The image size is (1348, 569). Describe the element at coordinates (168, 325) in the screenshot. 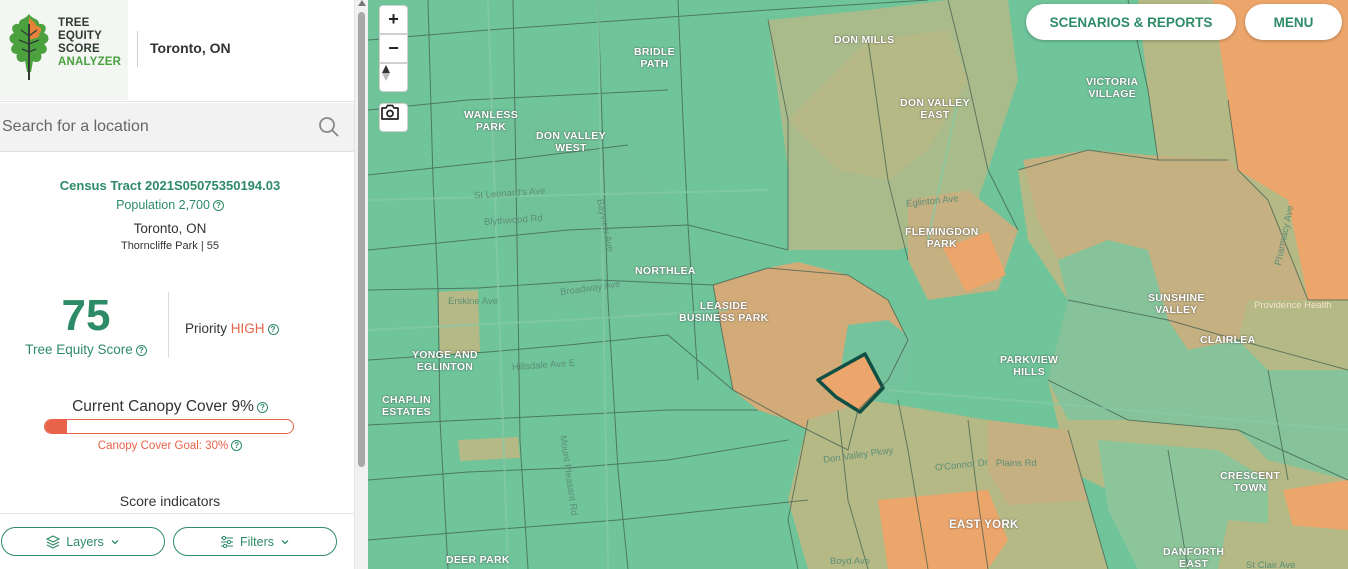

I see `score-divider` at that location.